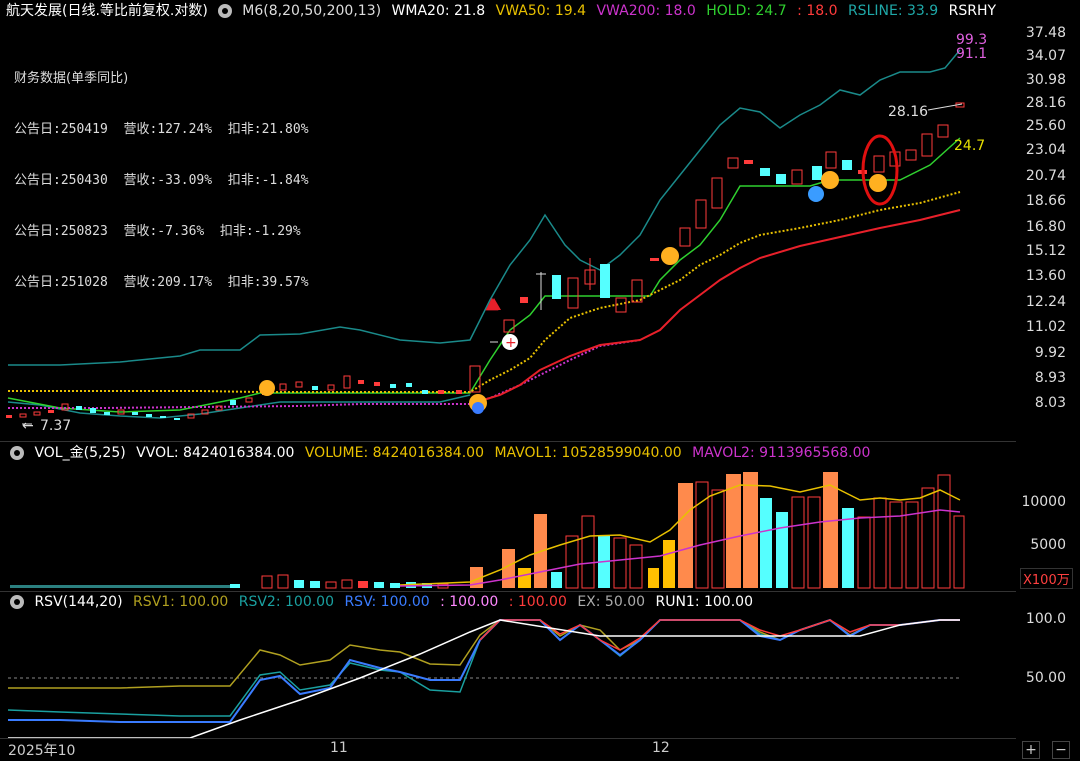 This screenshot has height=761, width=1080. Describe the element at coordinates (1045, 227) in the screenshot. I see `price-tick: 16.80` at that location.